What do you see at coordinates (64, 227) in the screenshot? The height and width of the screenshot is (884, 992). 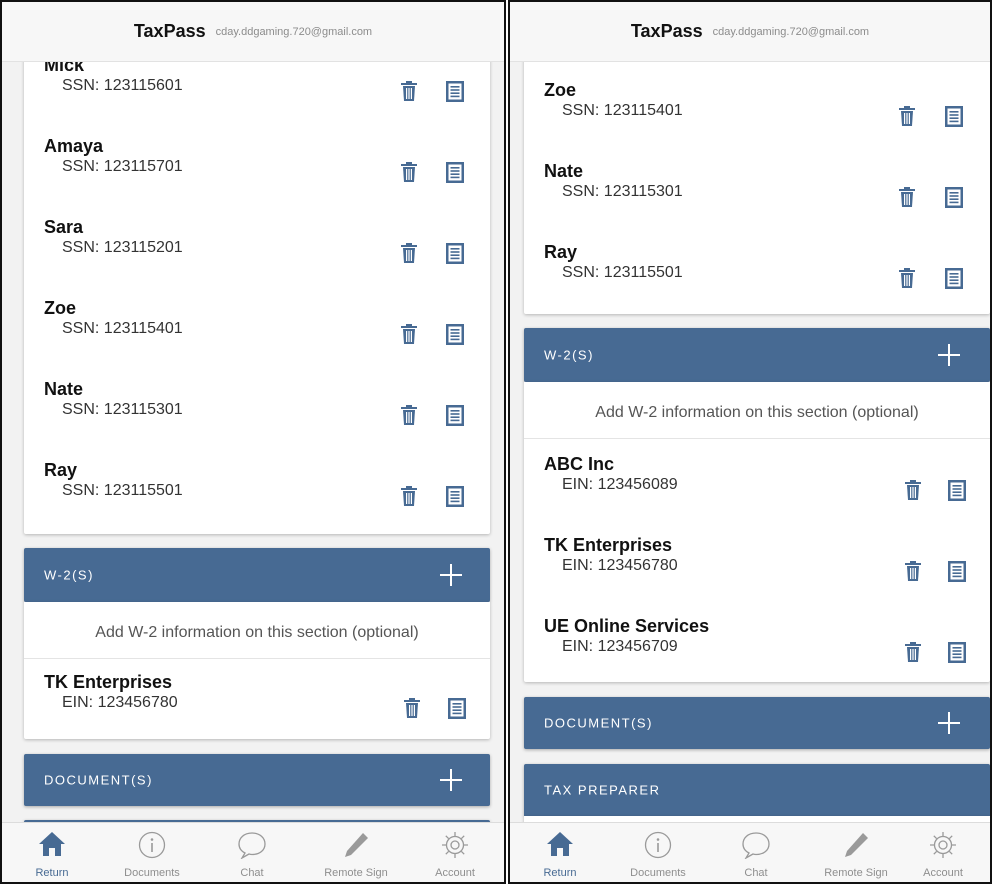 I see `dependent-name: Sara` at bounding box center [64, 227].